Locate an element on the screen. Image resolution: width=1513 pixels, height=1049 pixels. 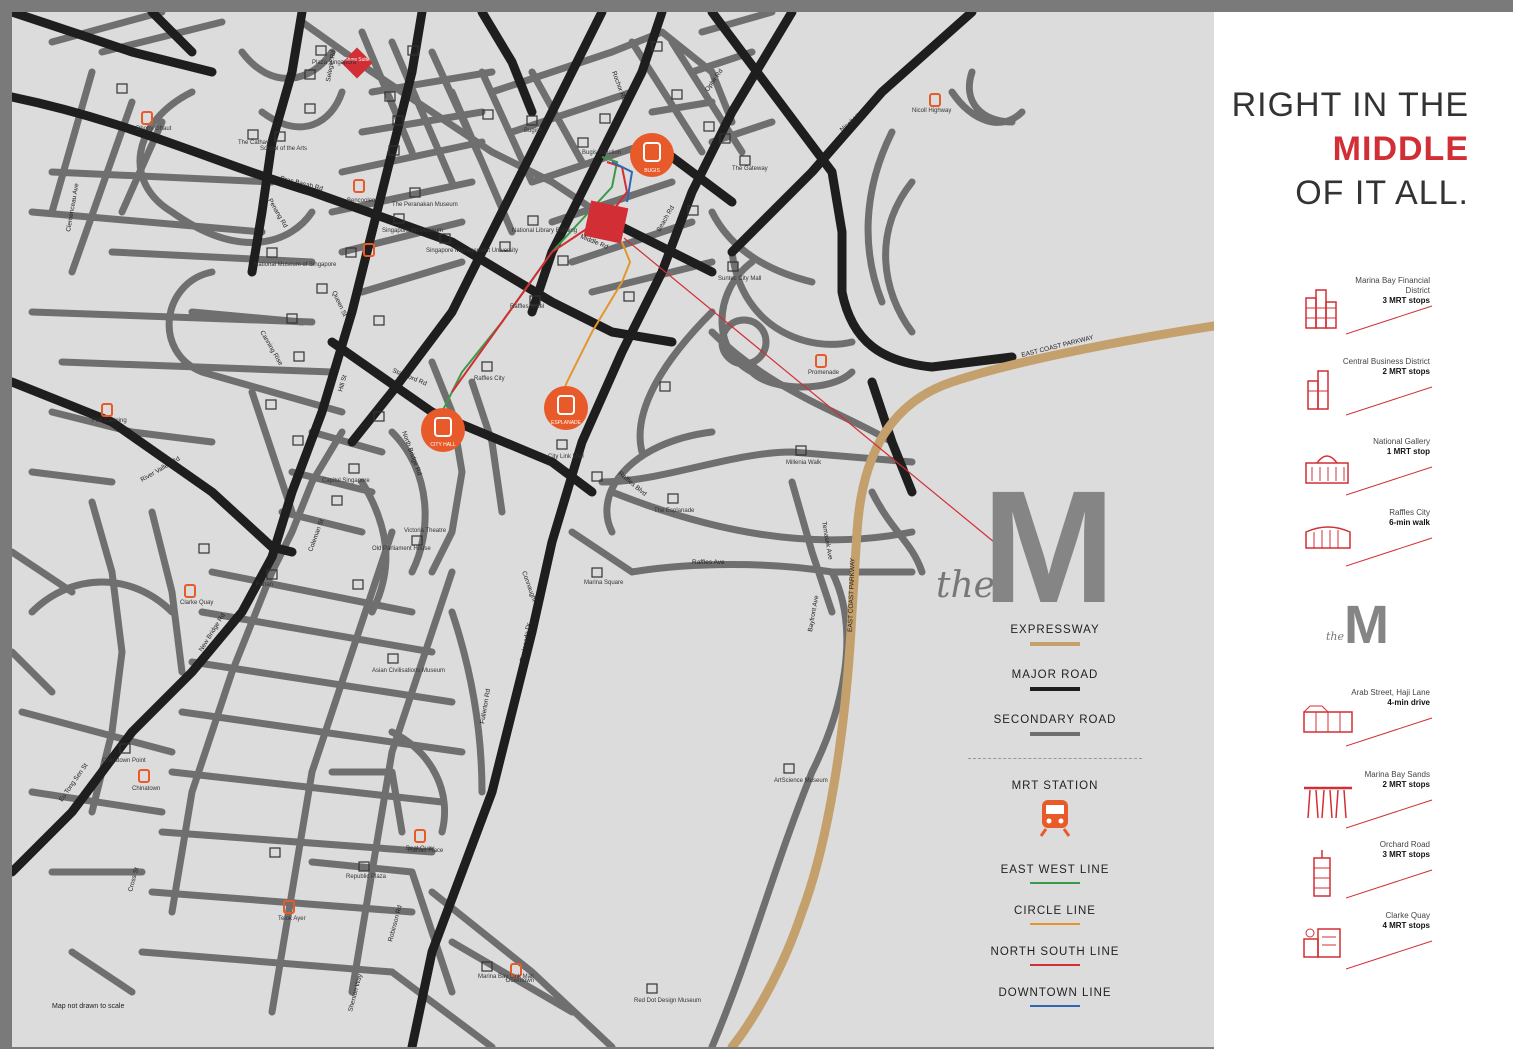
svg-text: Old Parliament House is located at coordinates (401, 549).